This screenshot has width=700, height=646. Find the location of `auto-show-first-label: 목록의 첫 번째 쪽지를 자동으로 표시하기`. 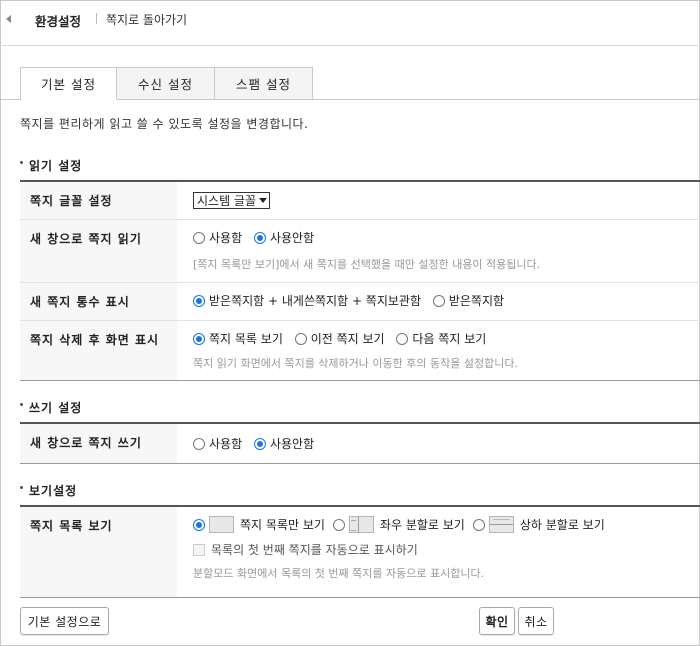

auto-show-first-label: 목록의 첫 번째 쪽지를 자동으로 표시하기 is located at coordinates (314, 550).